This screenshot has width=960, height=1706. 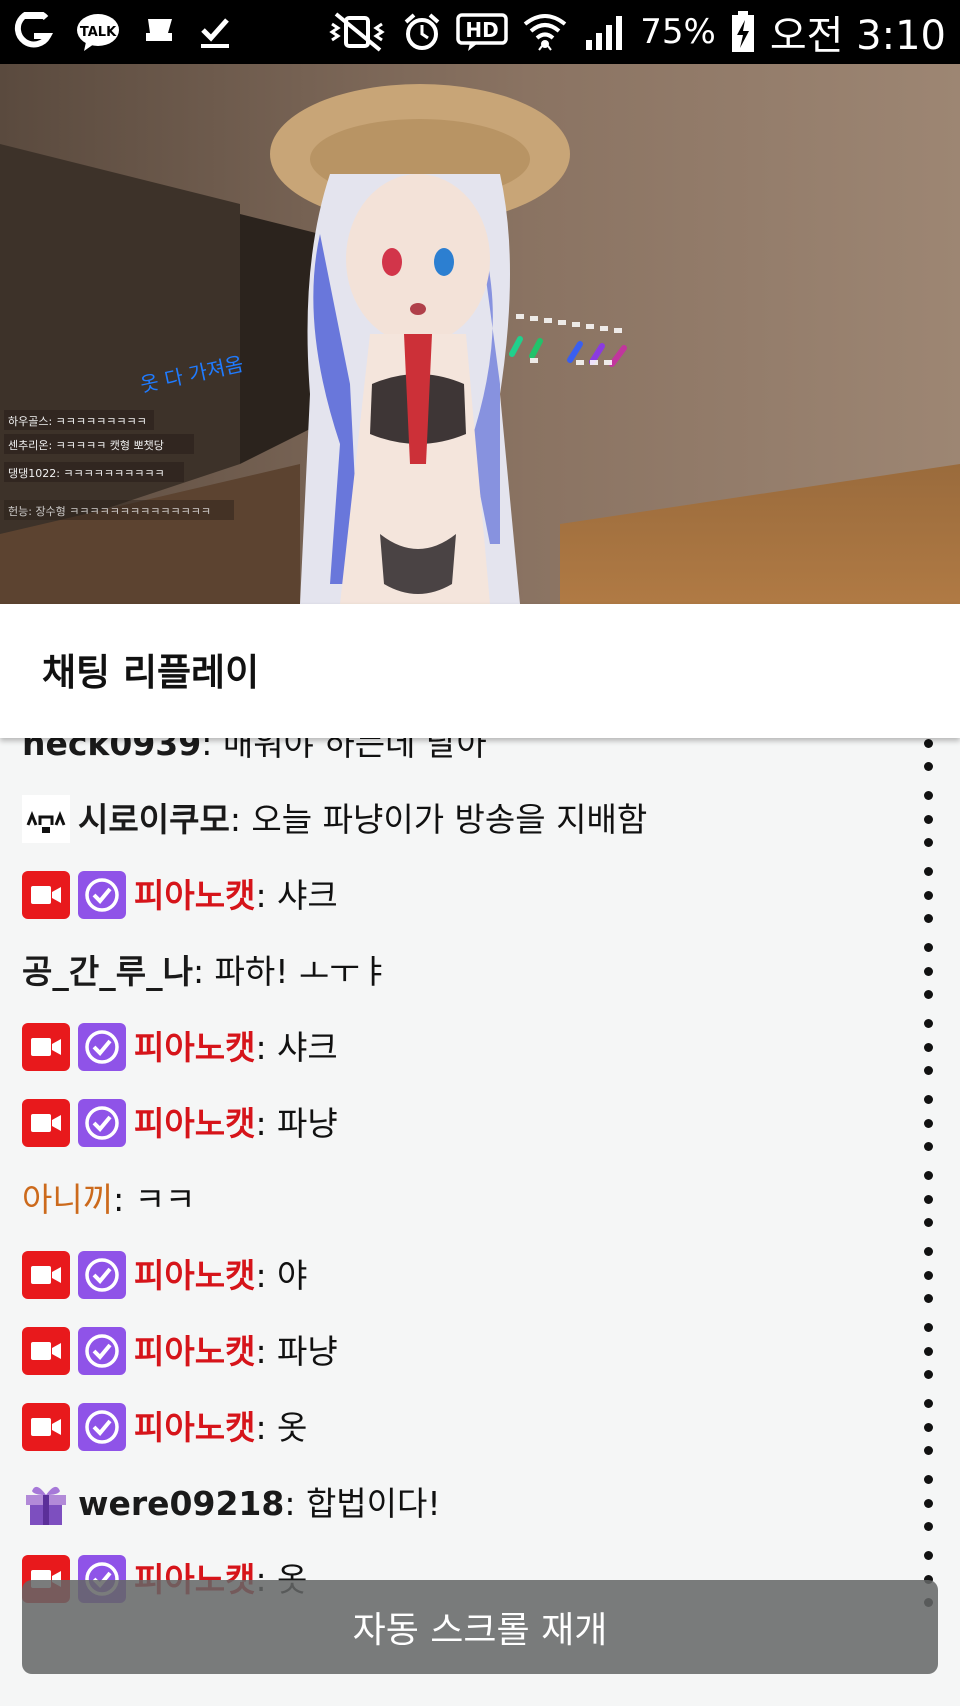 I want to click on resume-autoscroll-button: 자동 스크롤 재개, so click(x=480, y=1627).